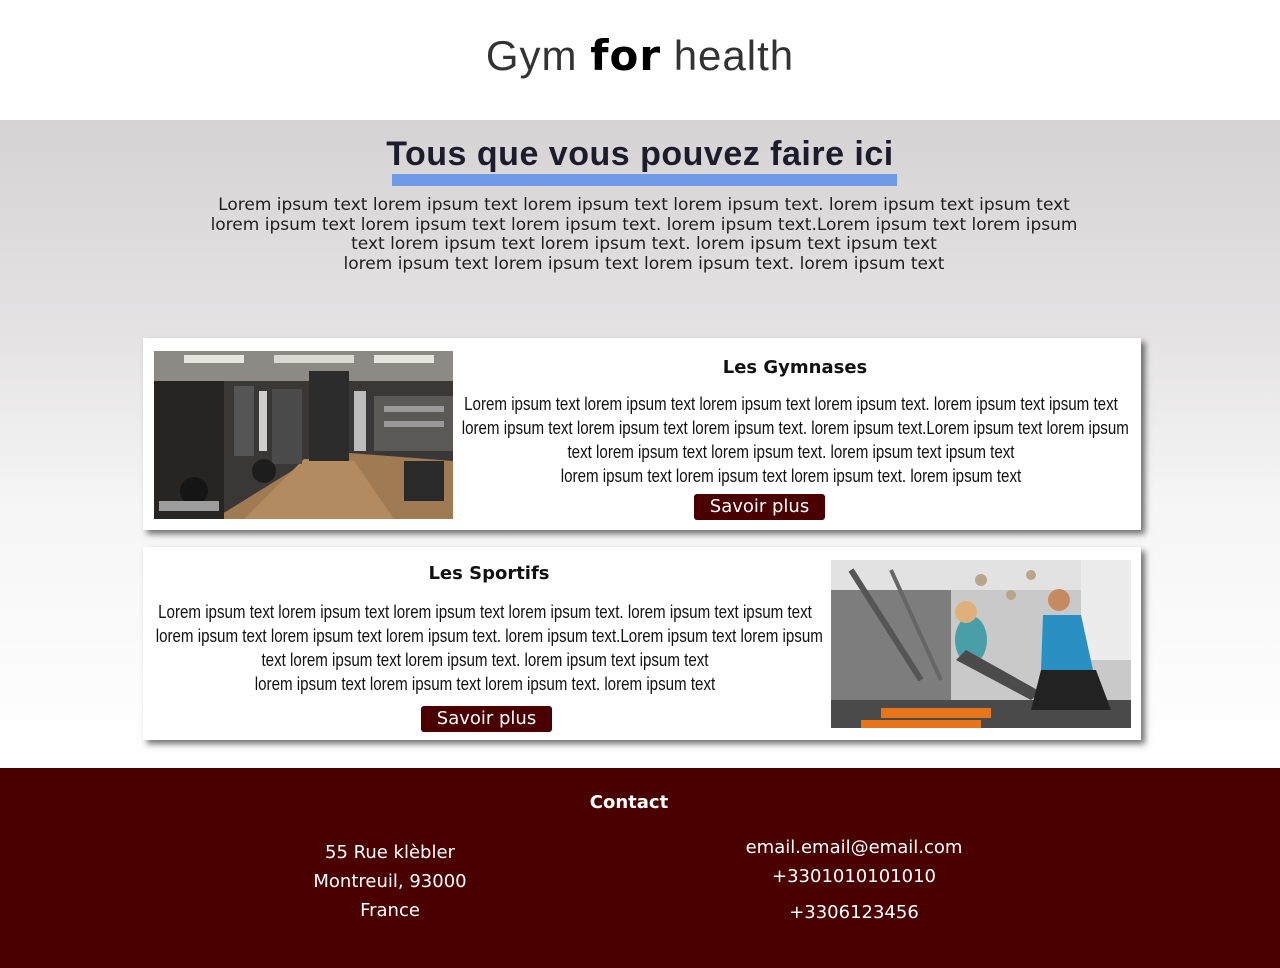 This screenshot has width=1280, height=968. Describe the element at coordinates (854, 848) in the screenshot. I see `contact-email-link: email.email@email.com` at that location.